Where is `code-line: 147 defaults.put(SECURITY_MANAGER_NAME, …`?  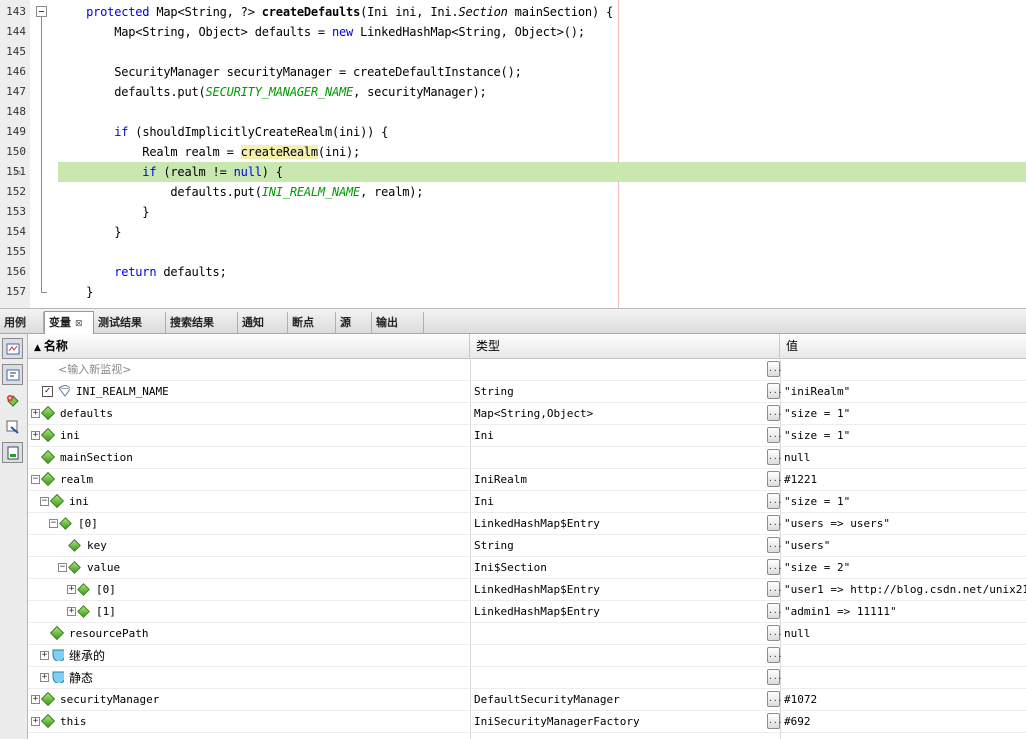 code-line: 147 defaults.put(SECURITY_MANAGER_NAME, … is located at coordinates (513, 92).